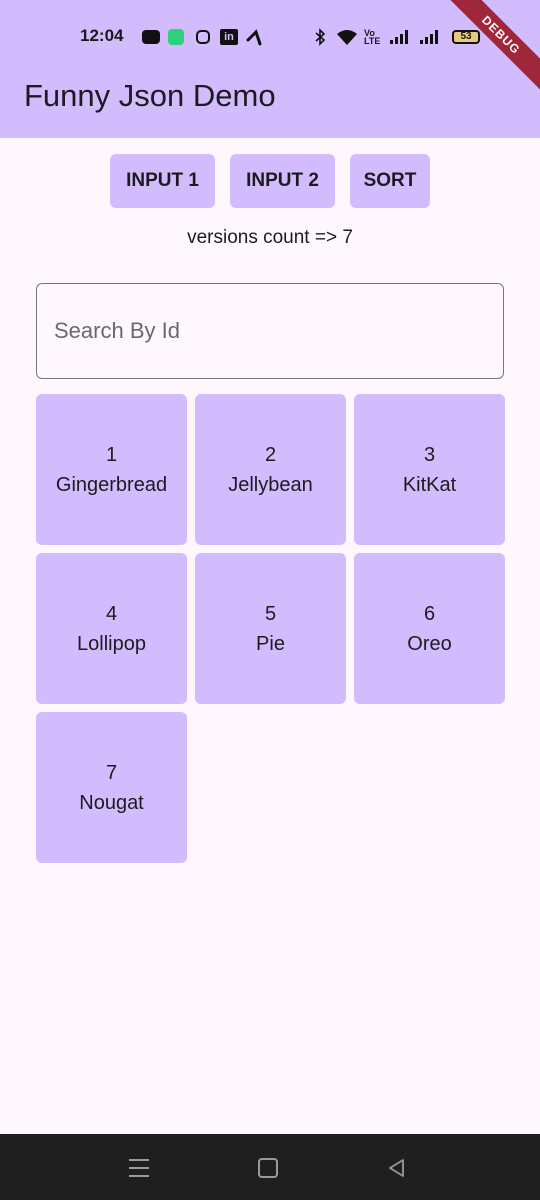 The width and height of the screenshot is (540, 1200). I want to click on page-title: Funny Json Demo, so click(150, 95).